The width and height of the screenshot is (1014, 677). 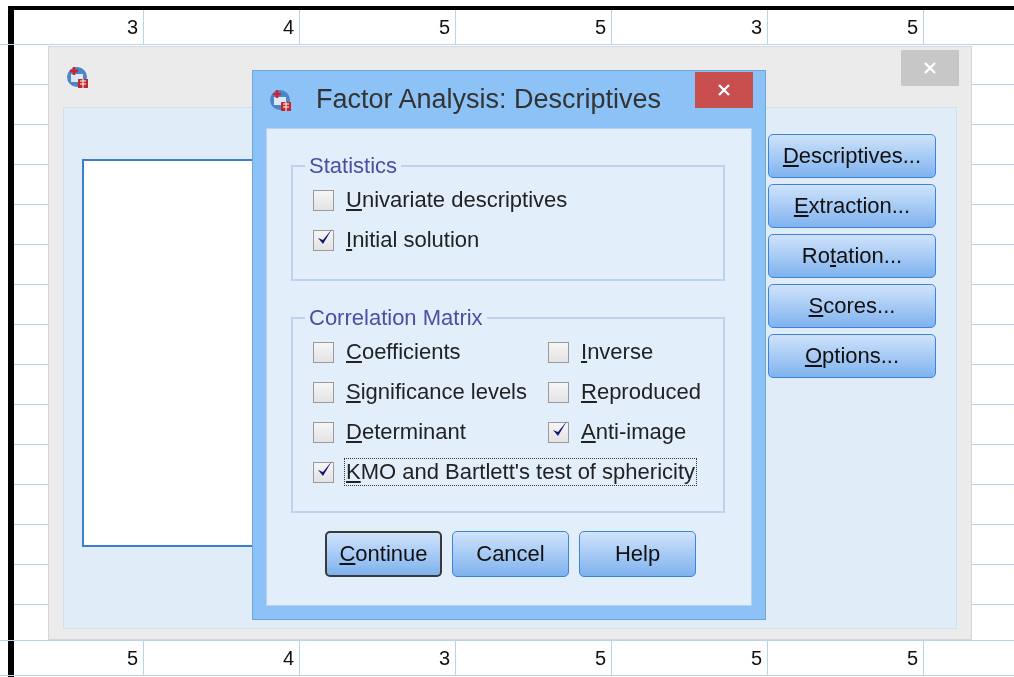 I want to click on group-title: Correlation Matrix, so click(x=396, y=318).